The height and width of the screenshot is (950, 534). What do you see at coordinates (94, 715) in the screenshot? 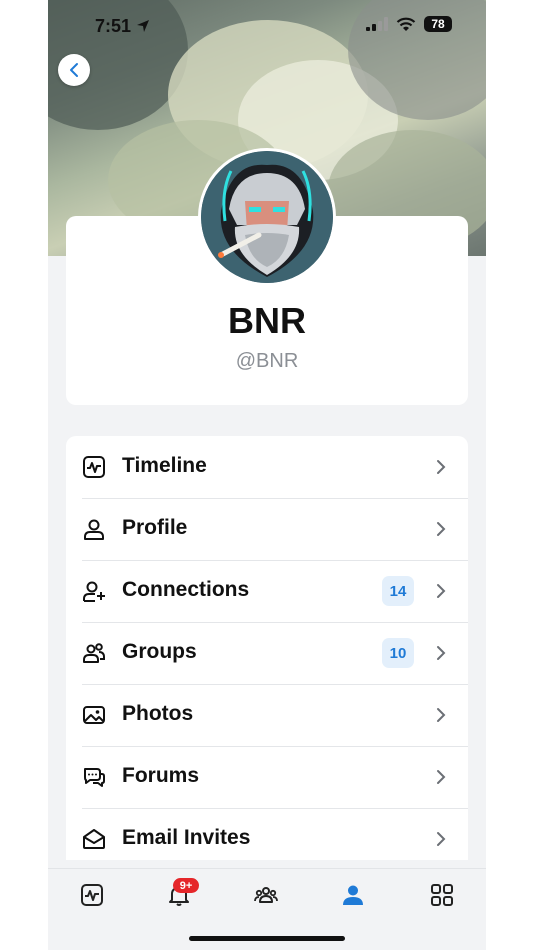
I see `image-icon` at bounding box center [94, 715].